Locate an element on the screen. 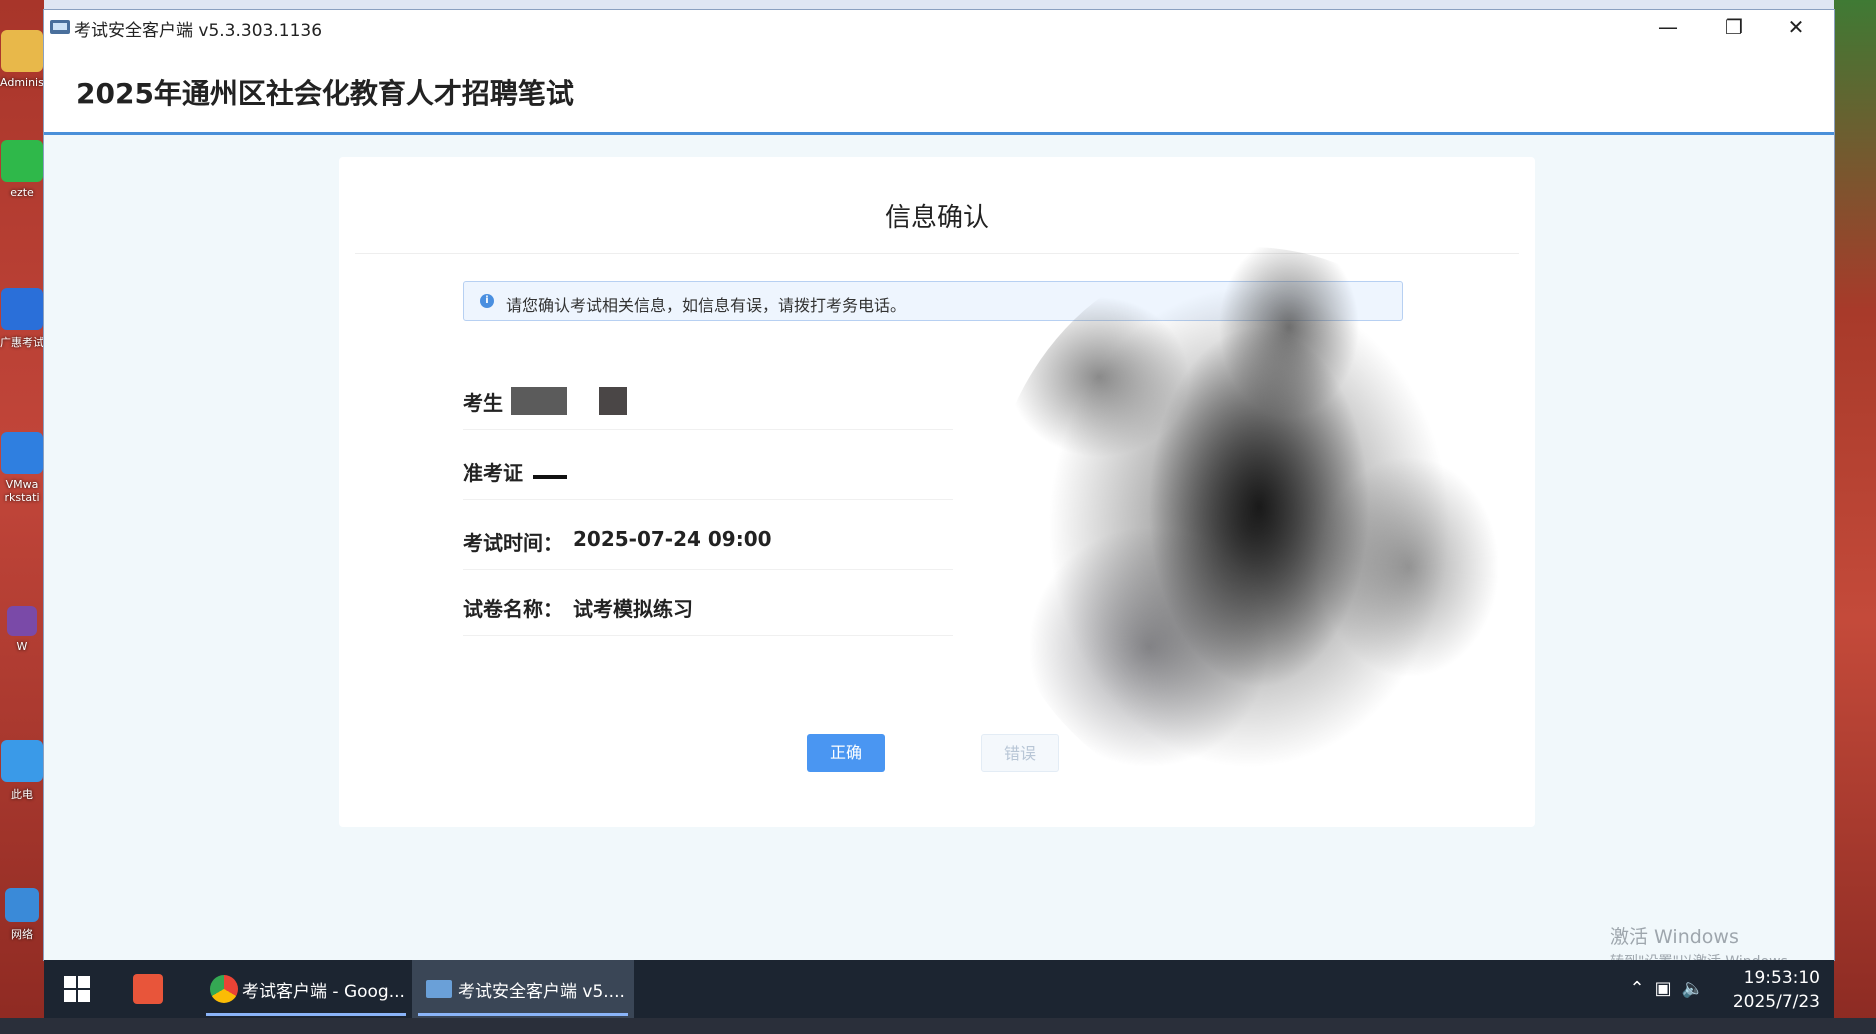 This screenshot has height=1034, width=1876. field-ticket-number: 准考证 is located at coordinates (708, 469).